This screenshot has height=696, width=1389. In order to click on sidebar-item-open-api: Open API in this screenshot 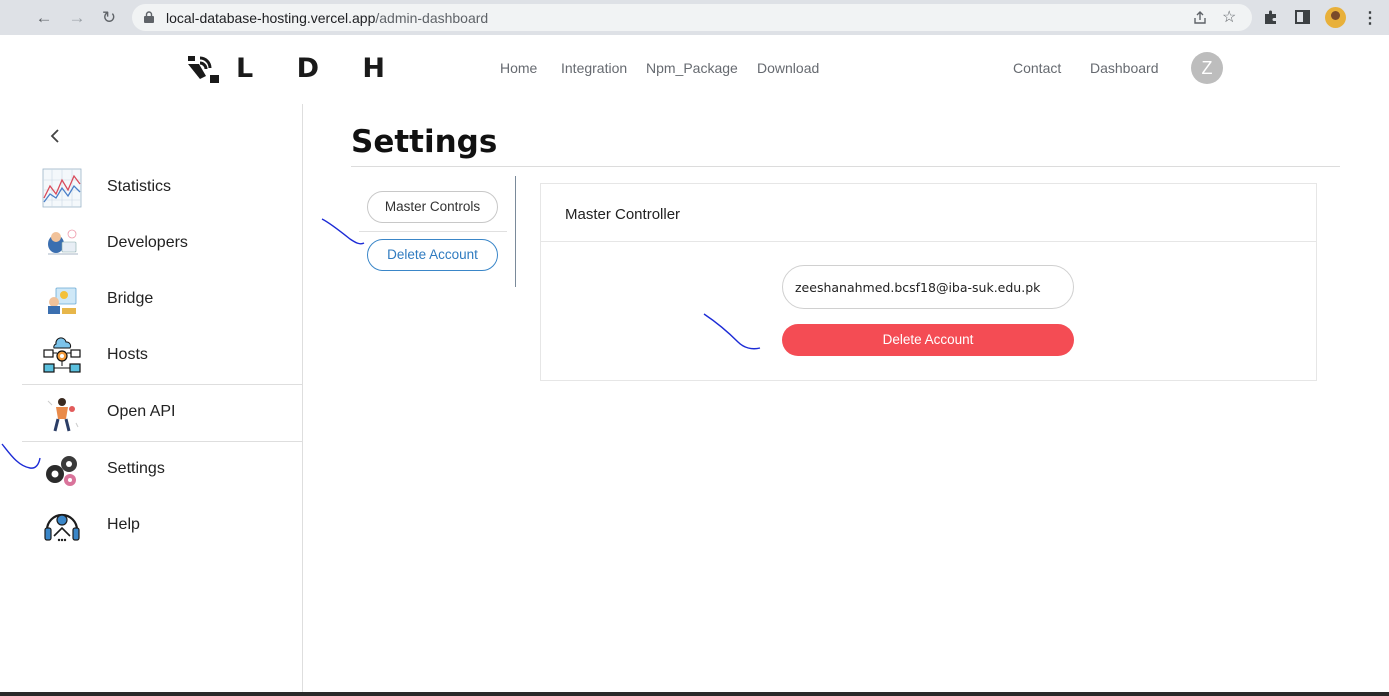, I will do `click(162, 413)`.